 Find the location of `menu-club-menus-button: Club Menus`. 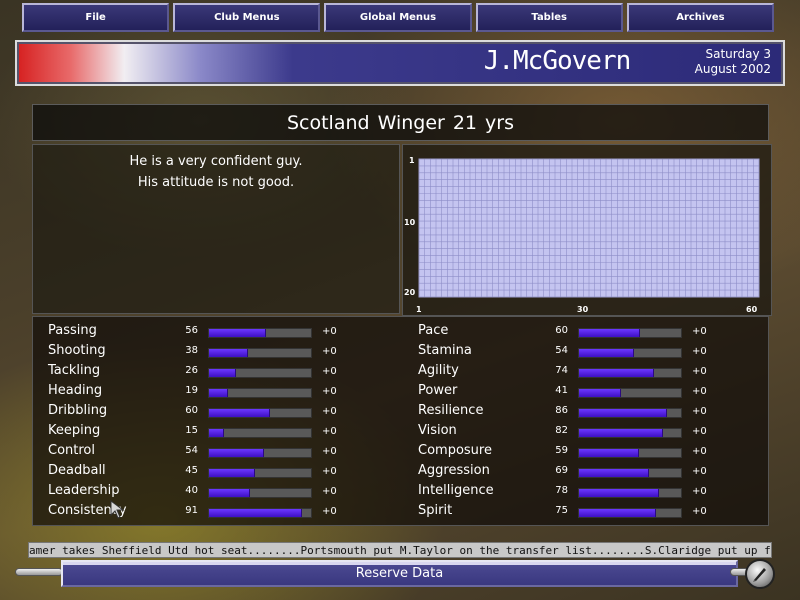

menu-club-menus-button: Club Menus is located at coordinates (247, 17).